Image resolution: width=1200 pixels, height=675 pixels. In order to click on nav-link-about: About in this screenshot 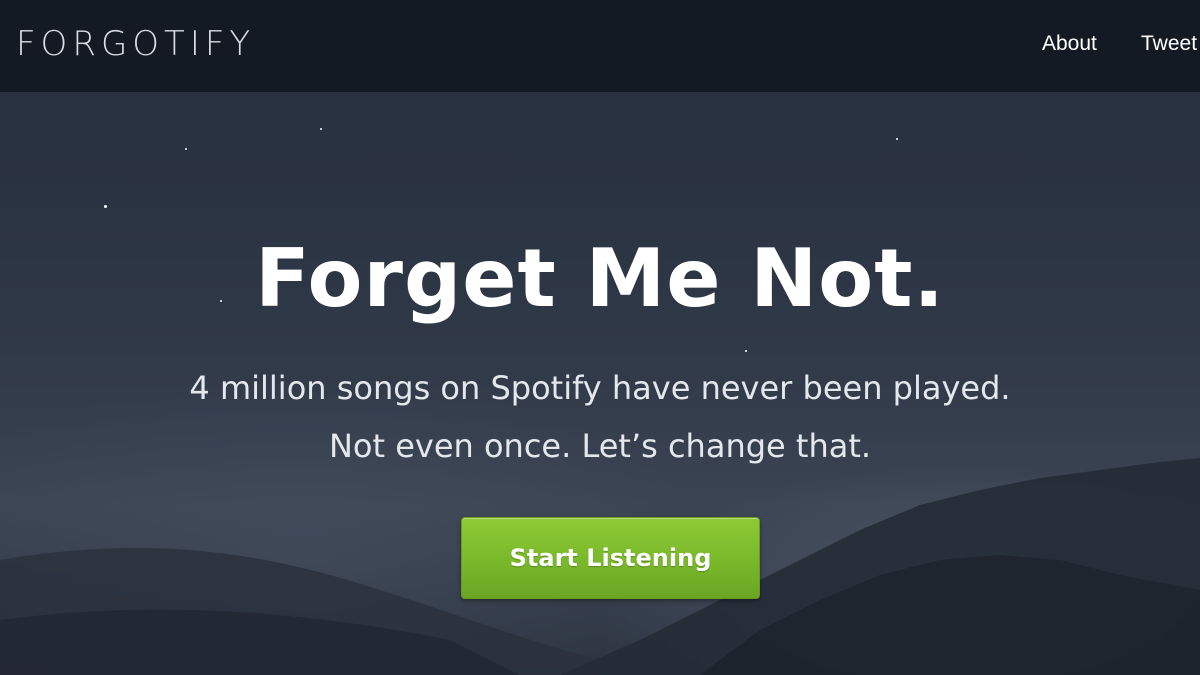, I will do `click(1069, 44)`.